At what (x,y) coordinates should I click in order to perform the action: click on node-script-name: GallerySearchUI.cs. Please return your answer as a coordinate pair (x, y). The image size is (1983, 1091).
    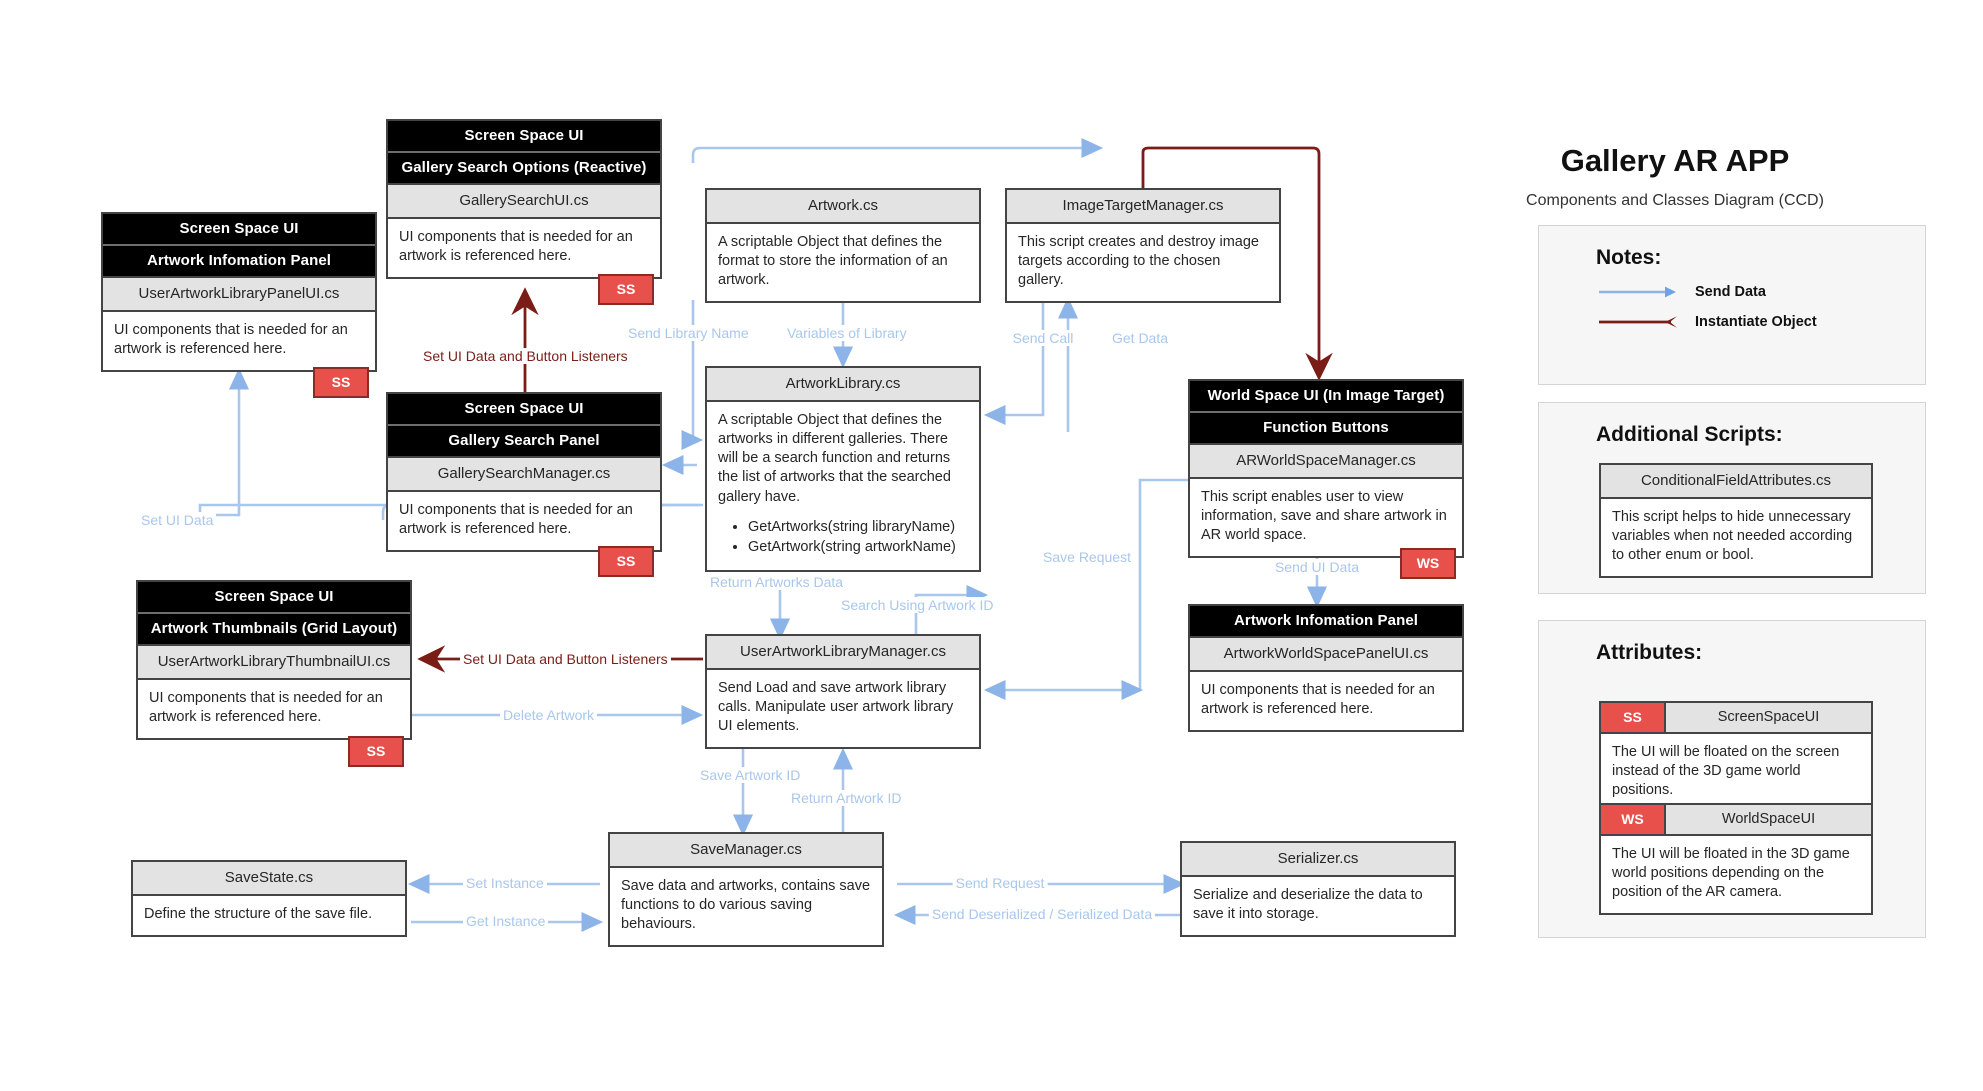
    Looking at the image, I should click on (524, 202).